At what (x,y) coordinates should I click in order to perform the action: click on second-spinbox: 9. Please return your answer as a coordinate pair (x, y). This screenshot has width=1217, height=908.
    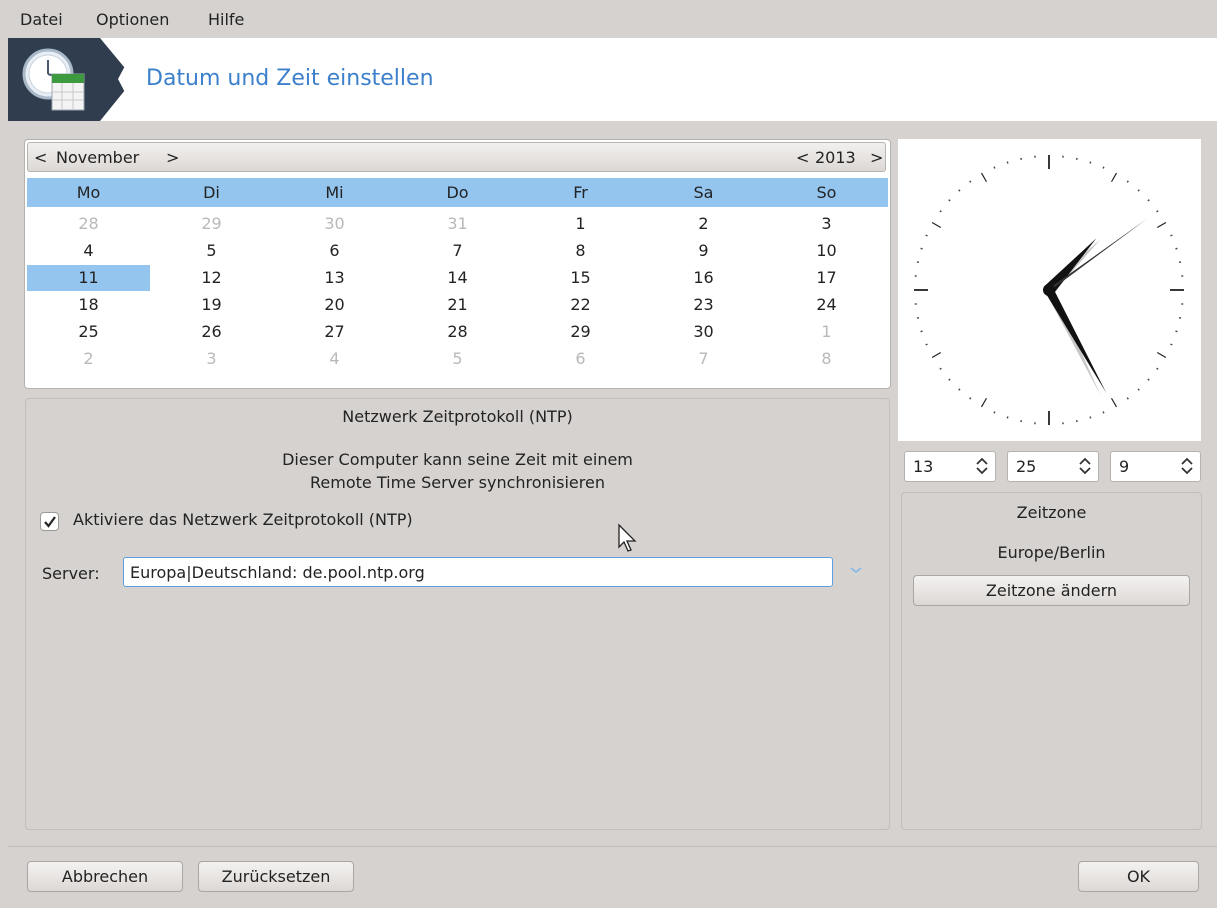
    Looking at the image, I should click on (1155, 466).